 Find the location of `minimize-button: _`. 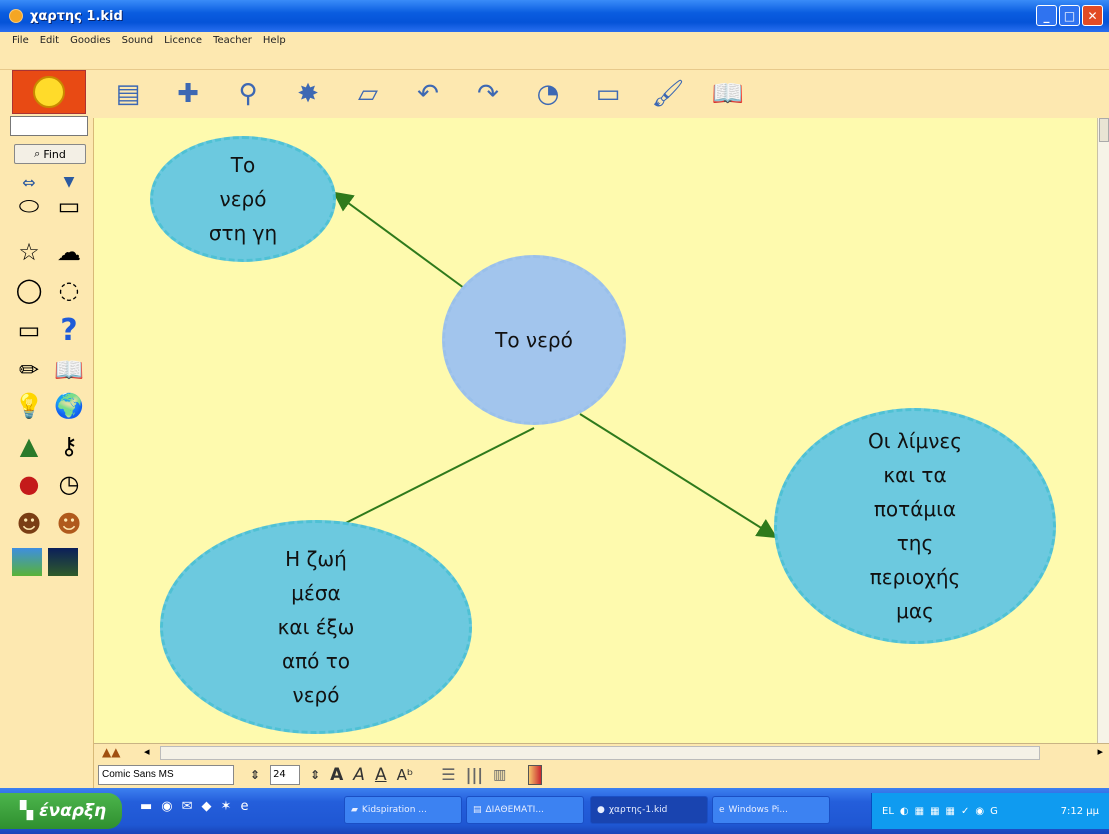

minimize-button: _ is located at coordinates (1046, 15).